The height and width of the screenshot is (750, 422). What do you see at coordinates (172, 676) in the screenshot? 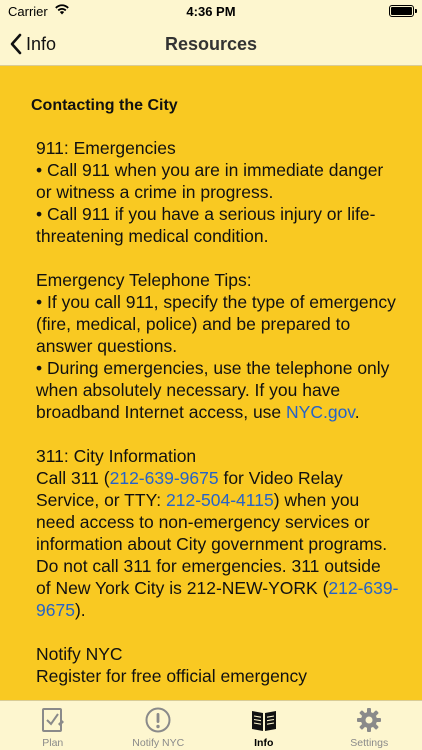
I see `notify-text: Register for free official emergency` at bounding box center [172, 676].